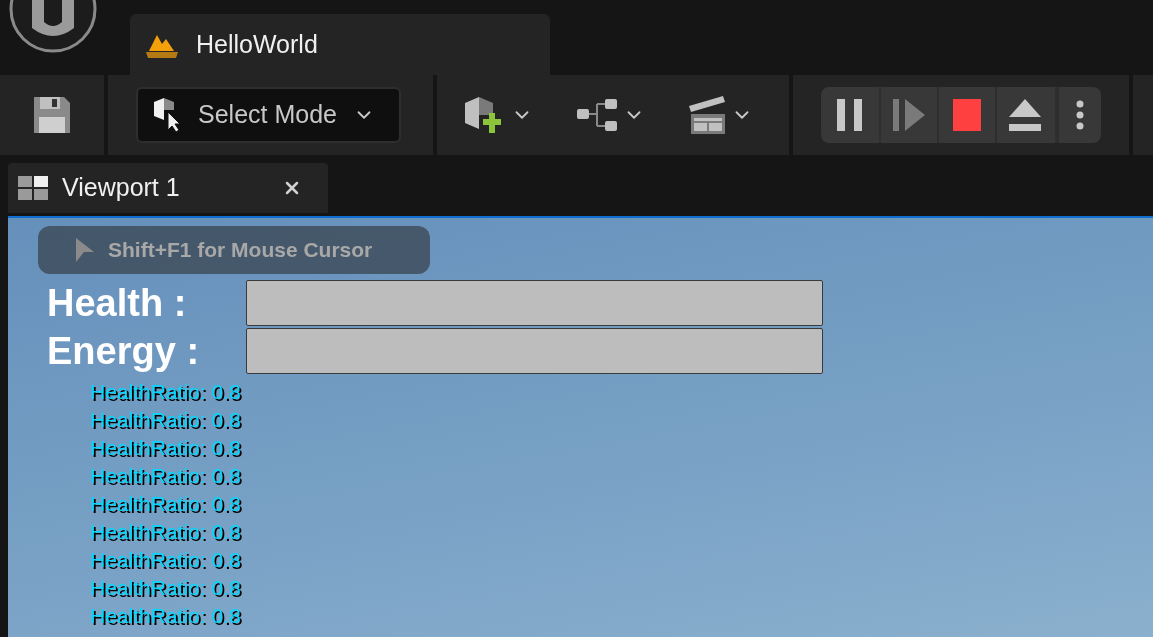 This screenshot has width=1153, height=637. What do you see at coordinates (167, 115) in the screenshot?
I see `select-cursor-icon` at bounding box center [167, 115].